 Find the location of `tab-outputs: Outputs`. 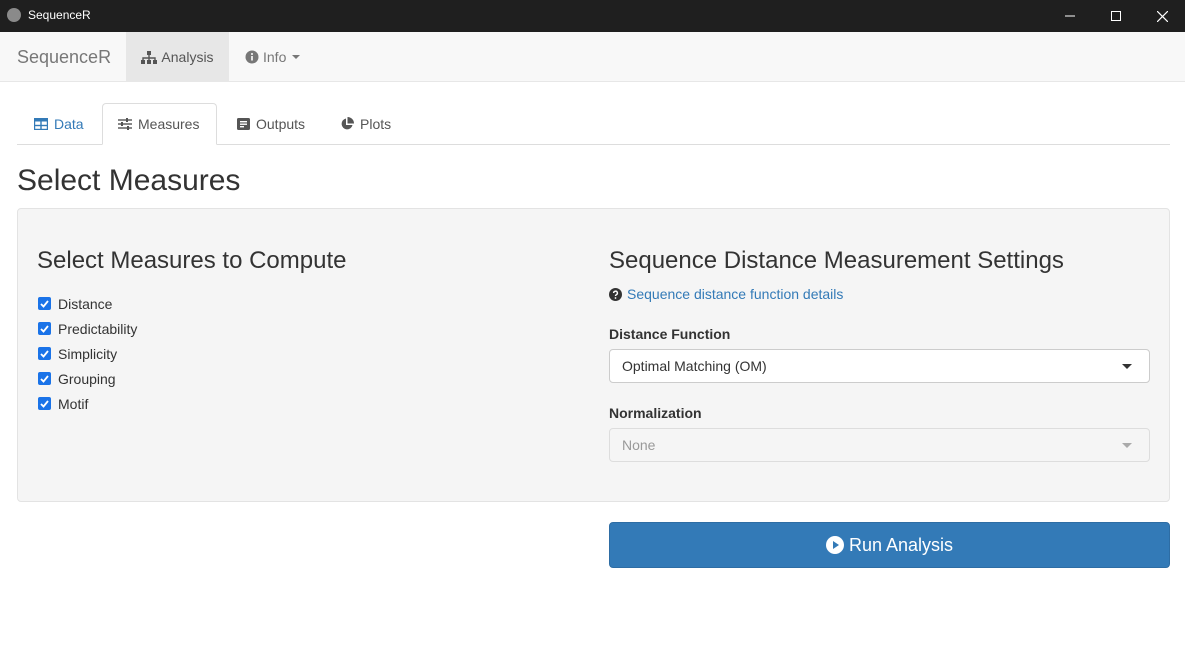

tab-outputs: Outputs is located at coordinates (271, 124).